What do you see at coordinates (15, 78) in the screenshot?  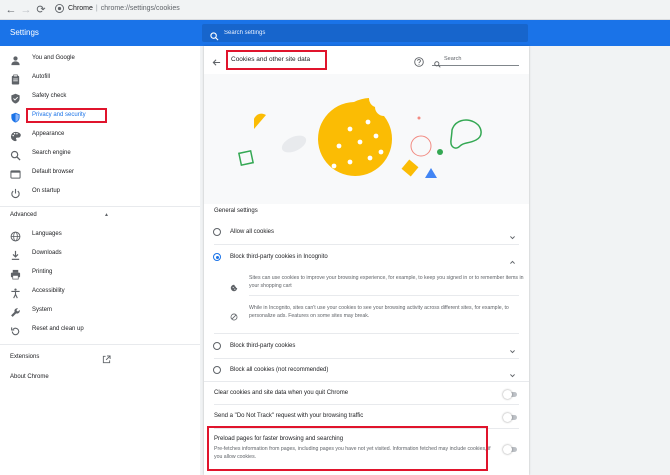 I see `clipboard-icon` at bounding box center [15, 78].